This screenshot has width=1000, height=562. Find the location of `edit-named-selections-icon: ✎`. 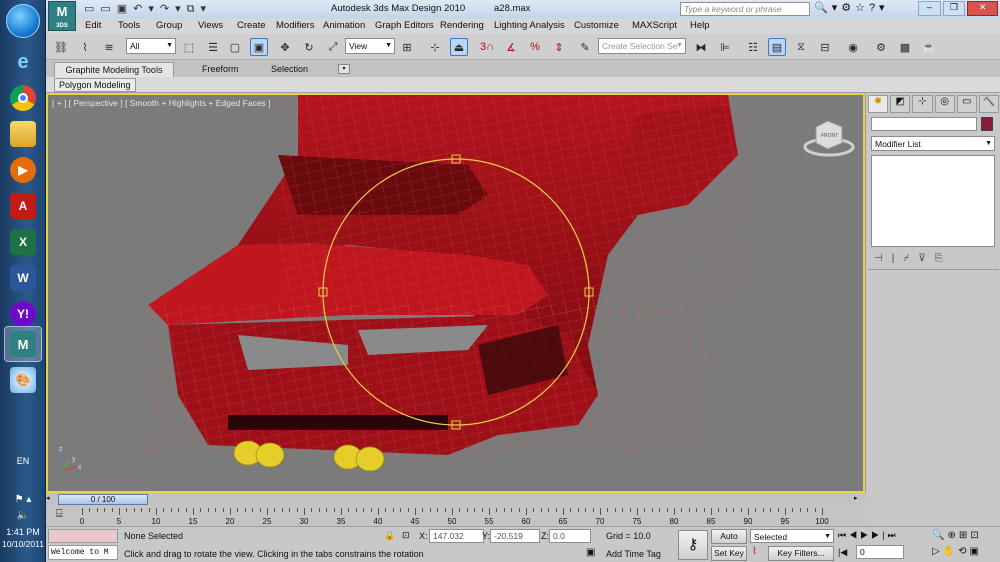

edit-named-selections-icon: ✎ is located at coordinates (585, 47).